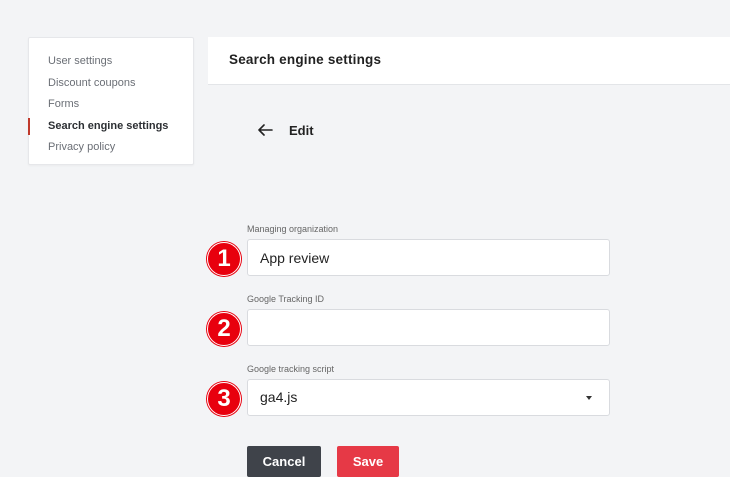  What do you see at coordinates (111, 105) in the screenshot?
I see `sidebar-item-forms: Forms` at bounding box center [111, 105].